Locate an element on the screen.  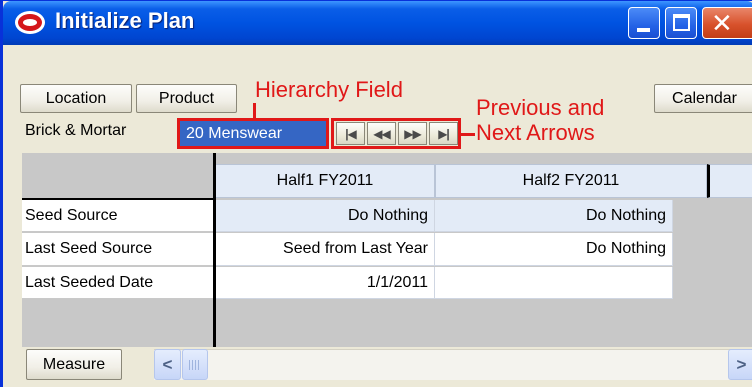
scrollbar-thumb is located at coordinates (195, 364).